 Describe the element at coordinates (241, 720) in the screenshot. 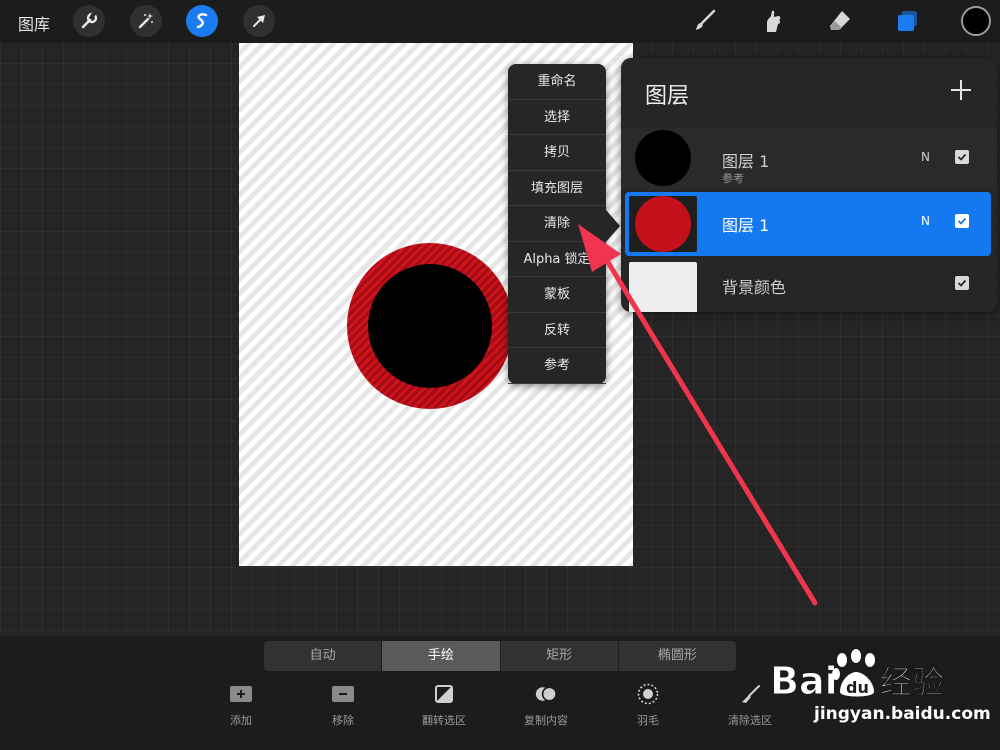

I see `add-label: 添加` at that location.